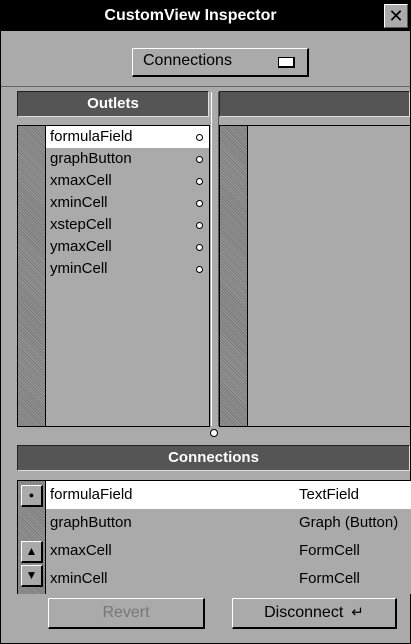 Image resolution: width=411 pixels, height=644 pixels. I want to click on title-bar: CustomView Inspector ✕, so click(205, 16).